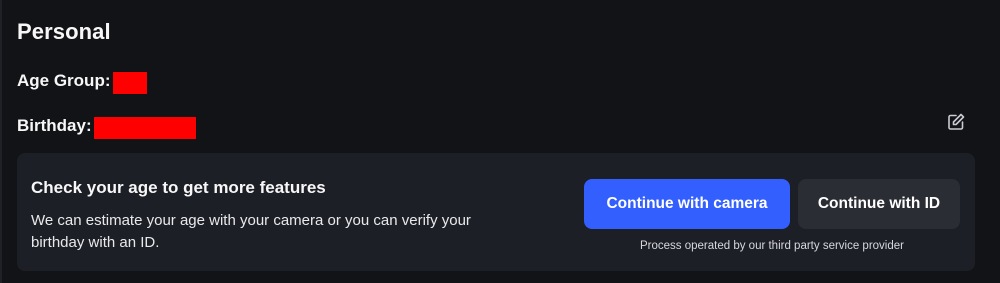 The height and width of the screenshot is (283, 1000). What do you see at coordinates (64, 80) in the screenshot?
I see `age-group-label: Age Group:` at bounding box center [64, 80].